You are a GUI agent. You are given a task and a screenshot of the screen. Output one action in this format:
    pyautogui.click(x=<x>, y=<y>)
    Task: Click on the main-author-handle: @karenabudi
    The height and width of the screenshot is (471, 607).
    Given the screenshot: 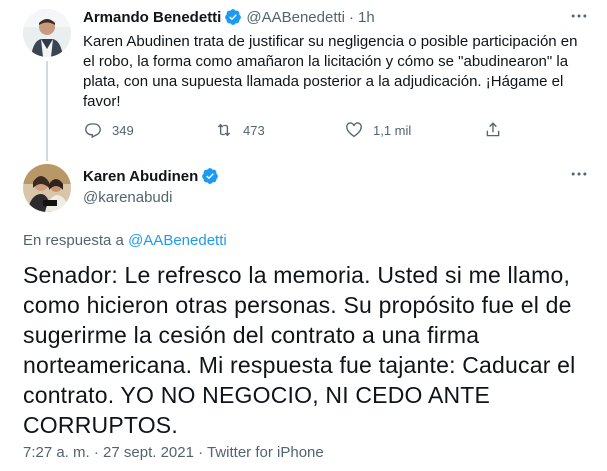 What is the action you would take?
    pyautogui.click(x=127, y=197)
    